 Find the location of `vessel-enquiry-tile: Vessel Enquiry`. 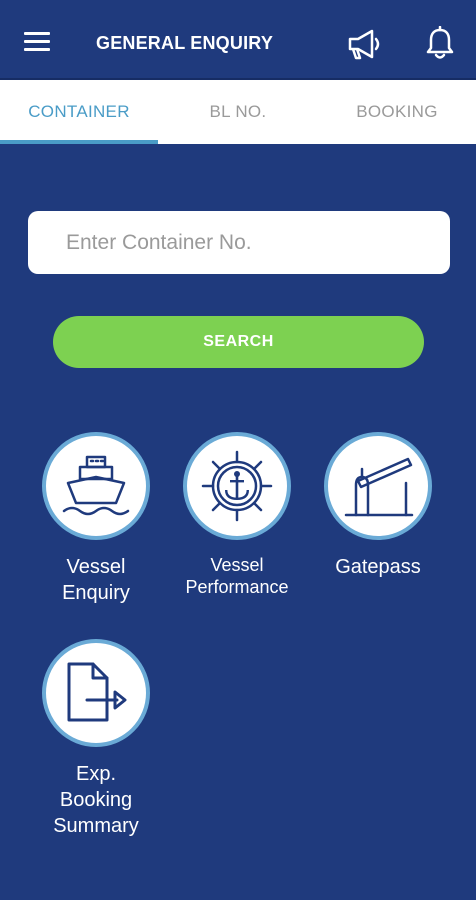

vessel-enquiry-tile: Vessel Enquiry is located at coordinates (96, 519).